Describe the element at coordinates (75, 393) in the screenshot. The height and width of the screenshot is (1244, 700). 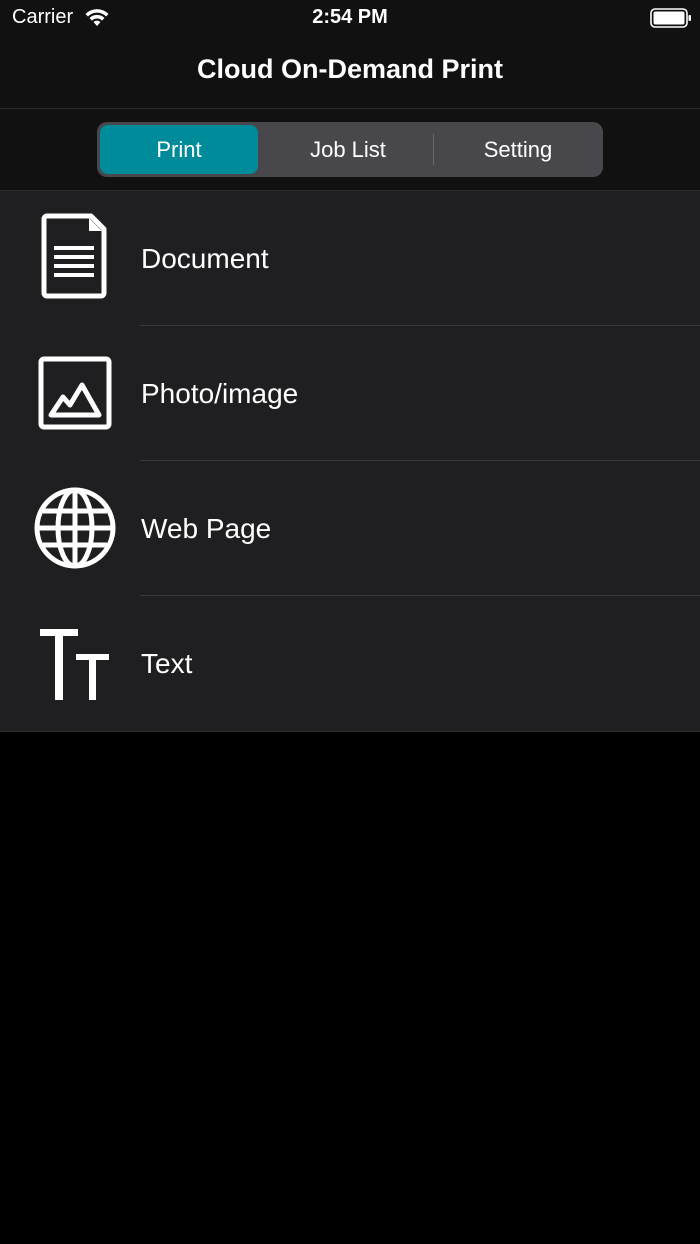
I see `photo-icon` at that location.